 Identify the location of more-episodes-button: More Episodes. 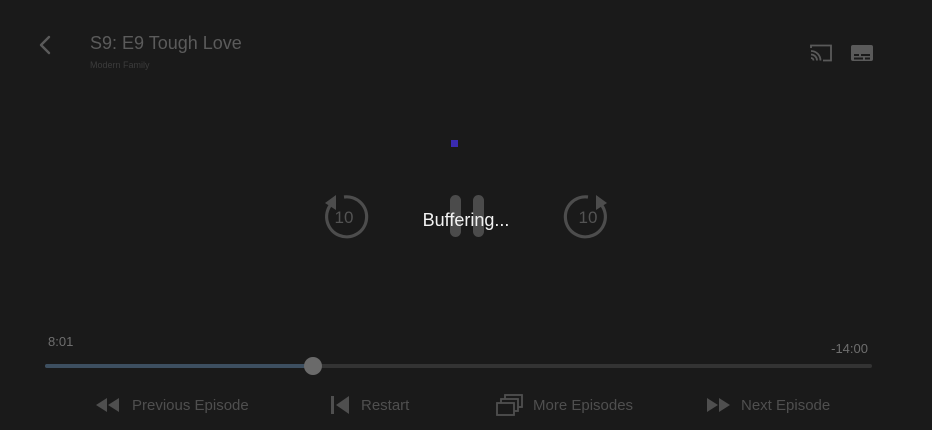
(564, 405).